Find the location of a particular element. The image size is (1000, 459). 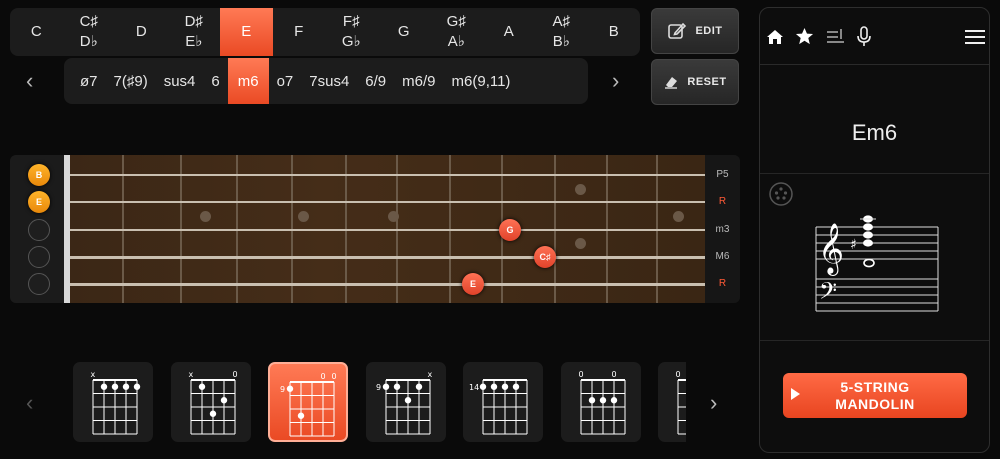

open-note-marker: E is located at coordinates (39, 202).